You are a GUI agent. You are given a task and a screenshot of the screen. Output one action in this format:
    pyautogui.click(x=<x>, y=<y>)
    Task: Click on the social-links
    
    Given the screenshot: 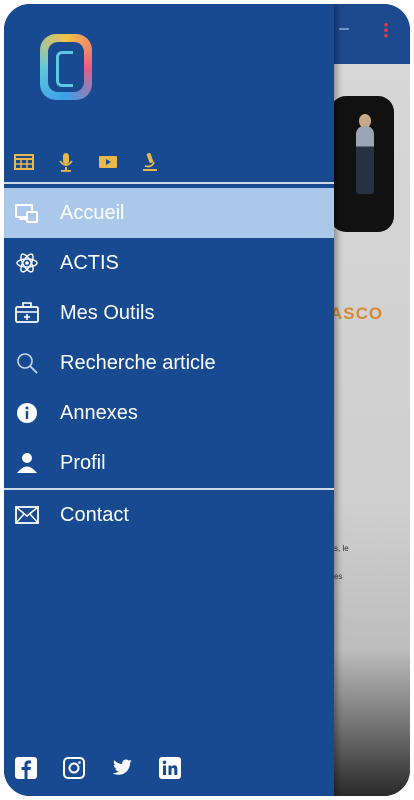 What is the action you would take?
    pyautogui.click(x=98, y=768)
    